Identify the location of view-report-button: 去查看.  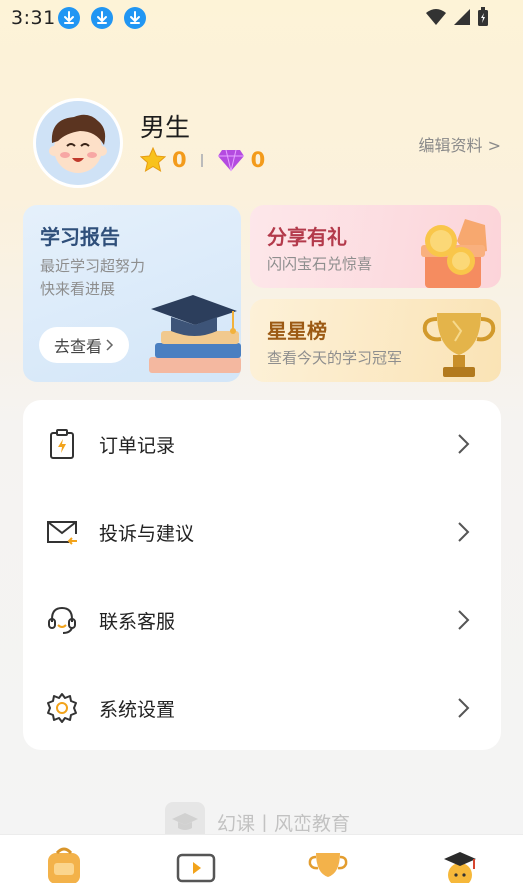
(84, 345).